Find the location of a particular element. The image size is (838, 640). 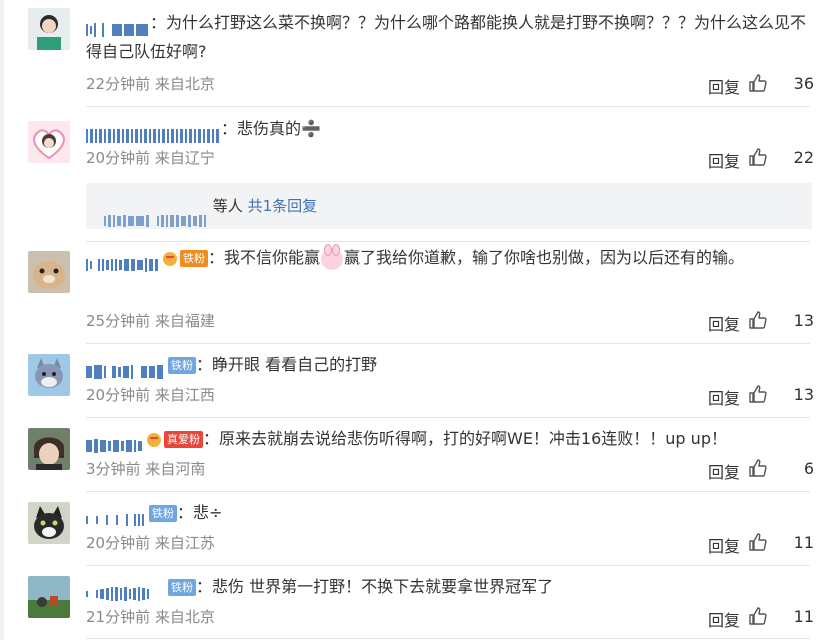

comment-actions: 回复 36 is located at coordinates (749, 85).